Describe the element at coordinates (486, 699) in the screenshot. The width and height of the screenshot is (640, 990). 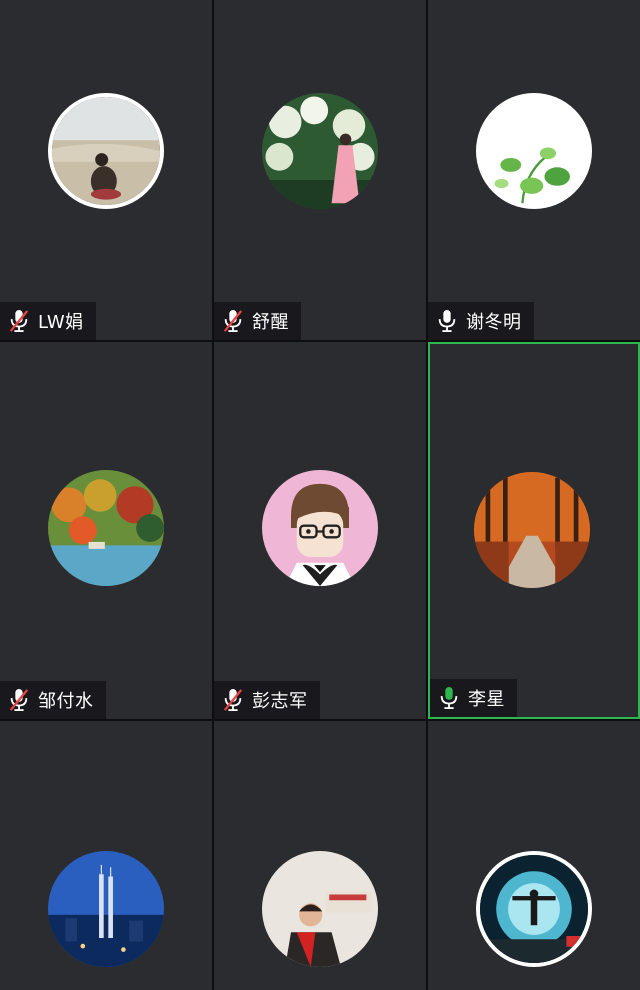
I see `participant-name: 李星` at that location.